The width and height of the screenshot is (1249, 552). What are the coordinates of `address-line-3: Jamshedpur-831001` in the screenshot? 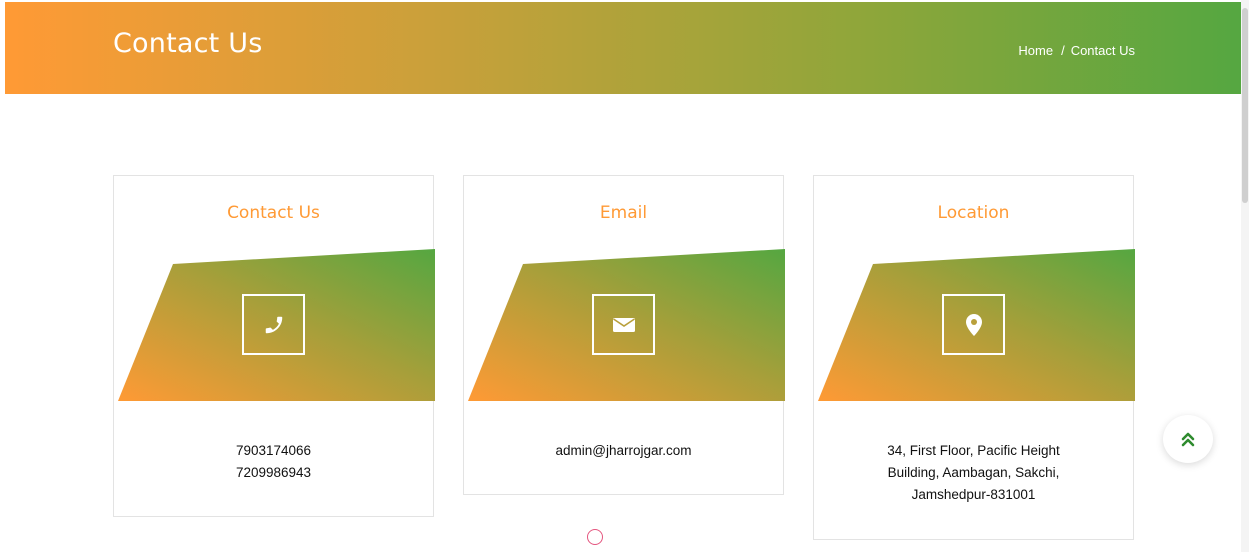 It's located at (973, 494).